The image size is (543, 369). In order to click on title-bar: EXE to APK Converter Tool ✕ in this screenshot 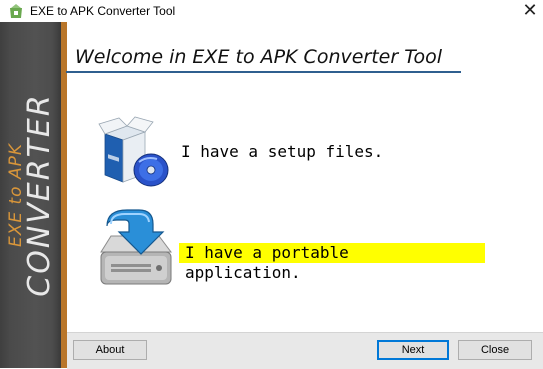, I will do `click(271, 11)`.